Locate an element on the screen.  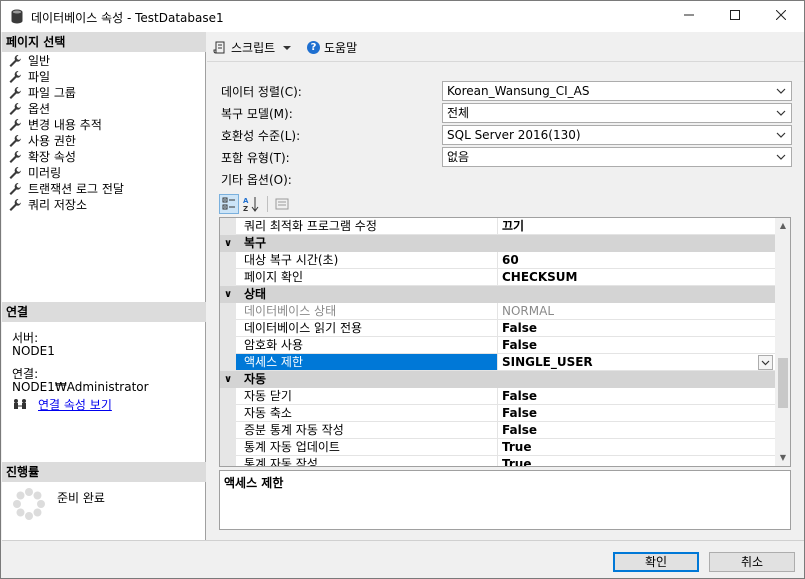
property-row: 암호화 사용 False is located at coordinates (497, 345).